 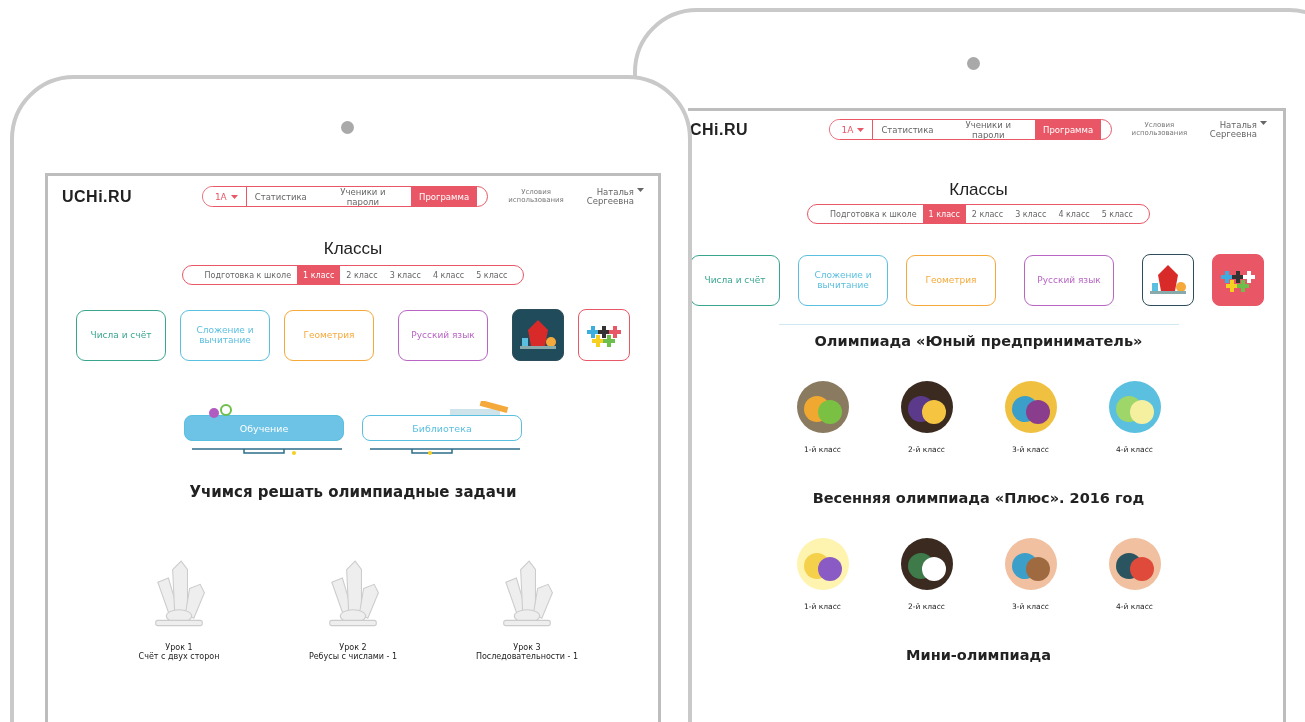 What do you see at coordinates (127, 196) in the screenshot?
I see `logo: UCHi.RU` at bounding box center [127, 196].